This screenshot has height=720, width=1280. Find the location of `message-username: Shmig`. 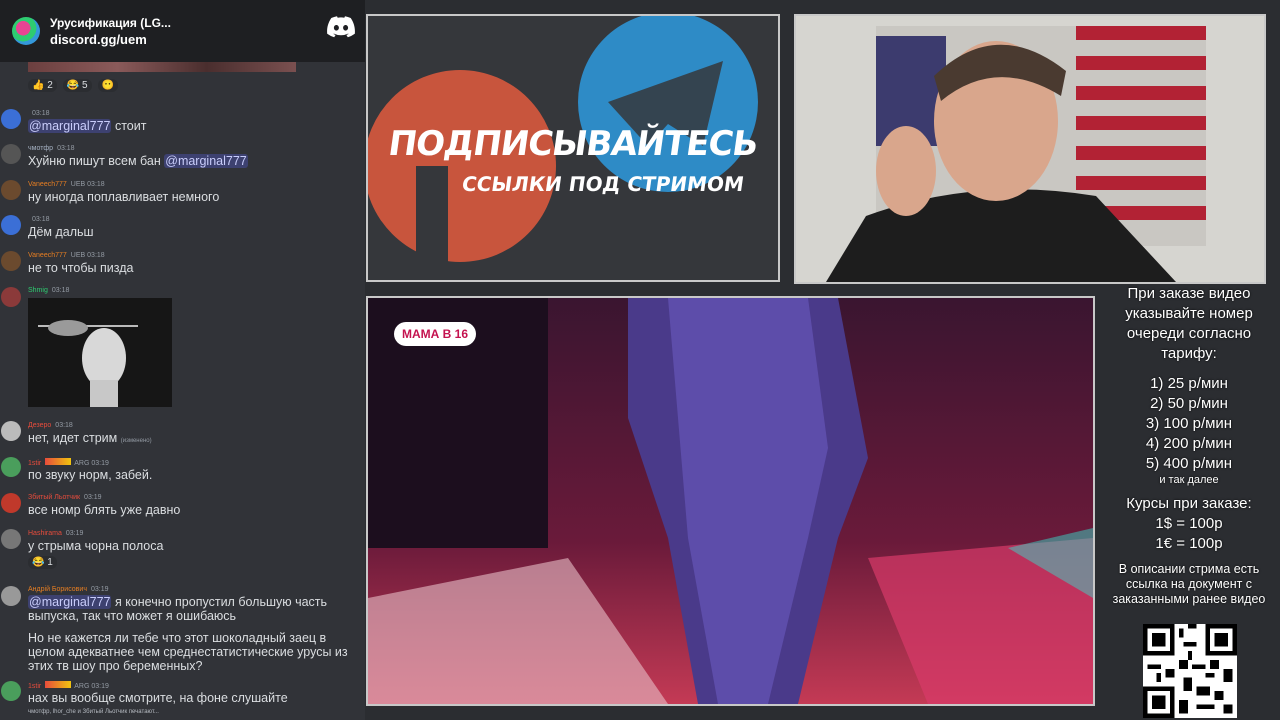

message-username: Shmig is located at coordinates (38, 290).